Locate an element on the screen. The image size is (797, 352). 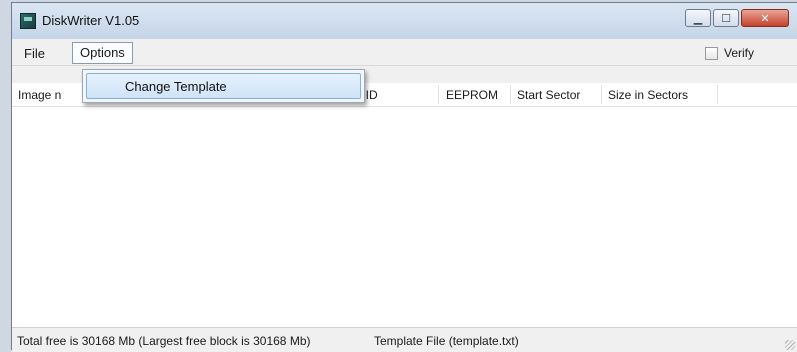
title-bar: DiskWriter V1.05 ▁ ☐ ✕ is located at coordinates (404, 21).